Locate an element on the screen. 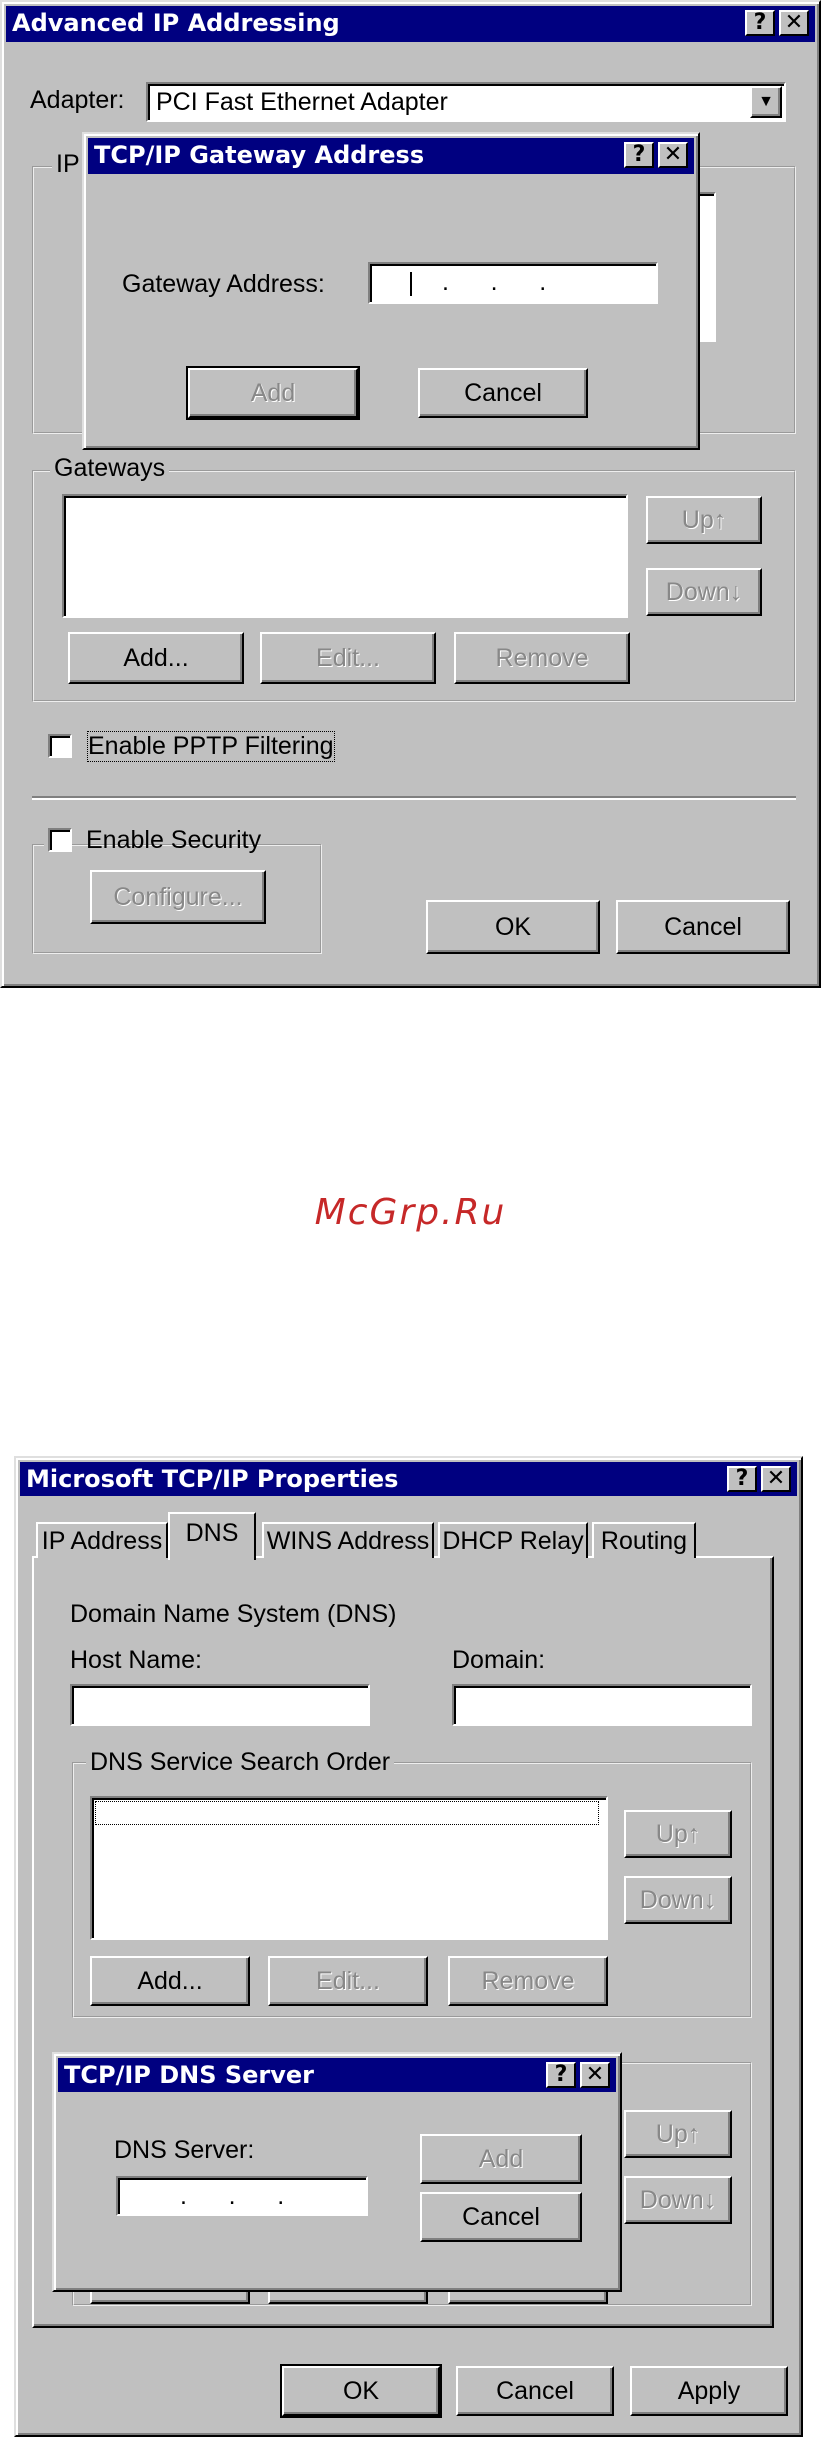 The height and width of the screenshot is (2437, 821). tab-dns: DNS is located at coordinates (212, 1536).